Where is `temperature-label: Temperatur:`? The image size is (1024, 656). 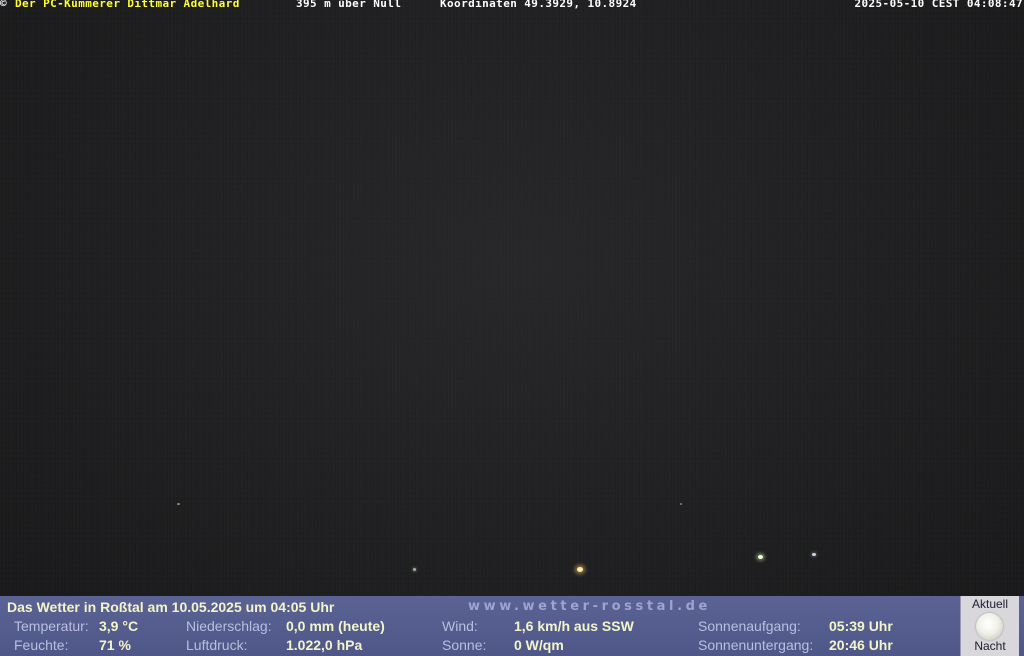
temperature-label: Temperatur: is located at coordinates (51, 626).